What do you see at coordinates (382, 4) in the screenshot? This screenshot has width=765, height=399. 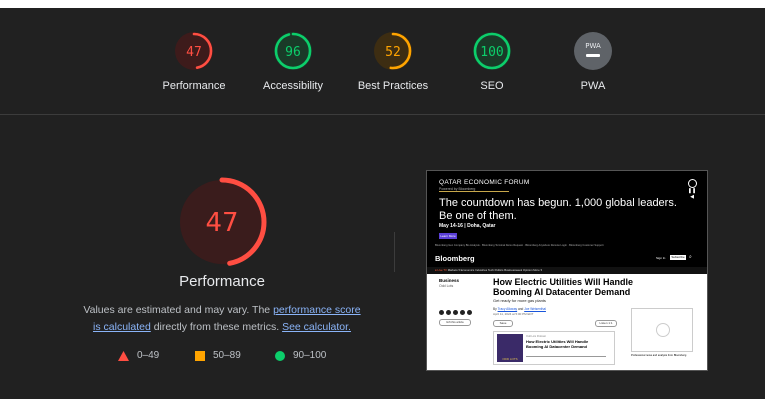 I see `top-page-strip` at bounding box center [382, 4].